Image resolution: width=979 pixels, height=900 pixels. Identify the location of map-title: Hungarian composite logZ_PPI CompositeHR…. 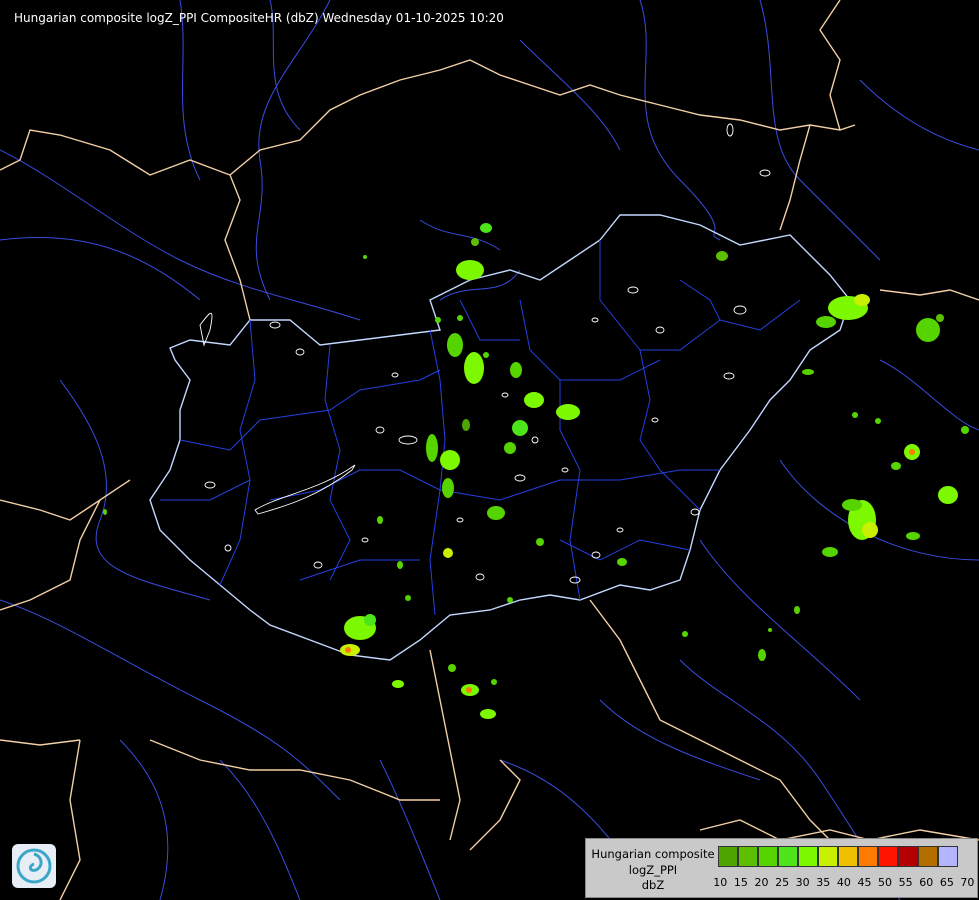
(259, 18).